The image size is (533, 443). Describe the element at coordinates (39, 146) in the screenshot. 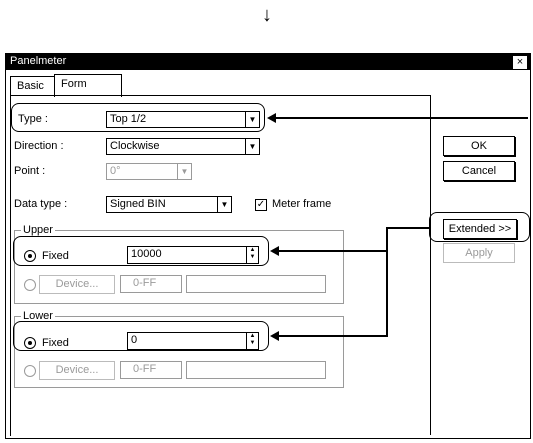

I see `direction-label: Direction :` at that location.